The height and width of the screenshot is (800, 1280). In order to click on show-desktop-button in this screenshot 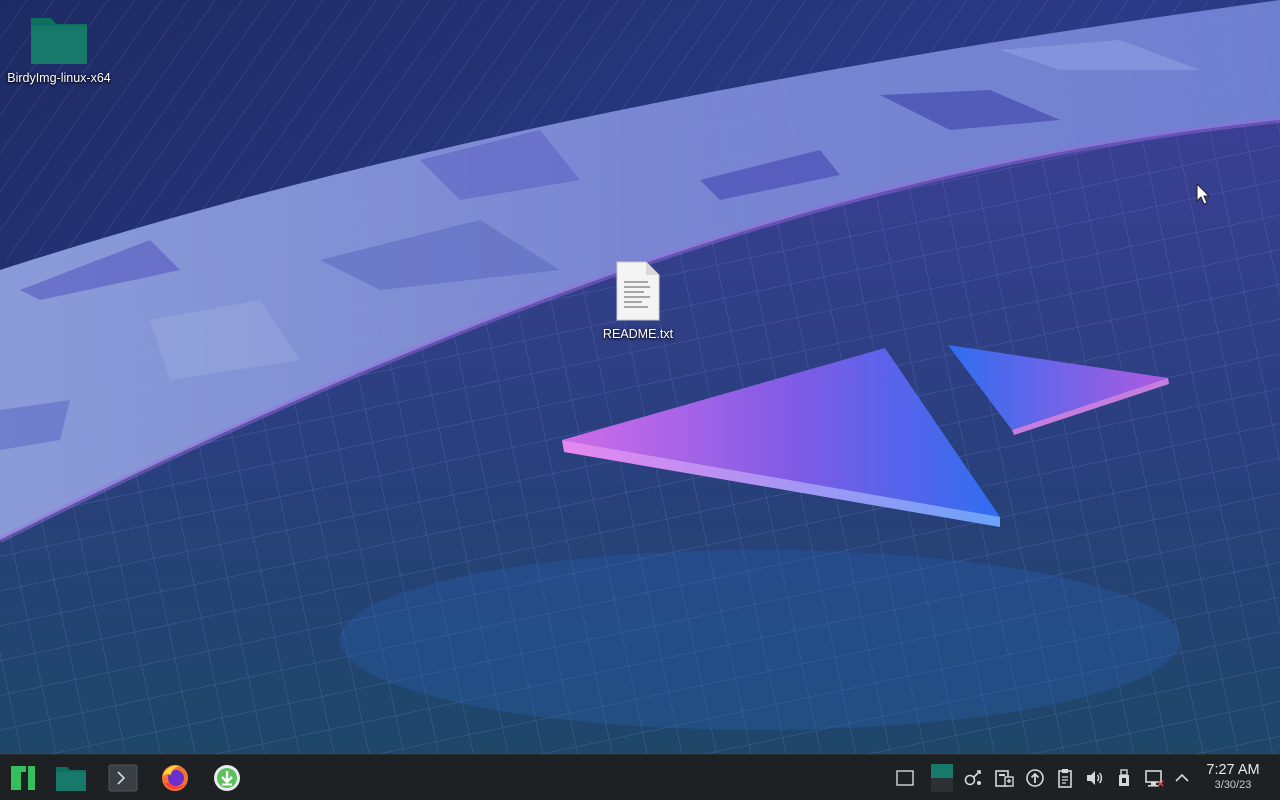, I will do `click(905, 778)`.